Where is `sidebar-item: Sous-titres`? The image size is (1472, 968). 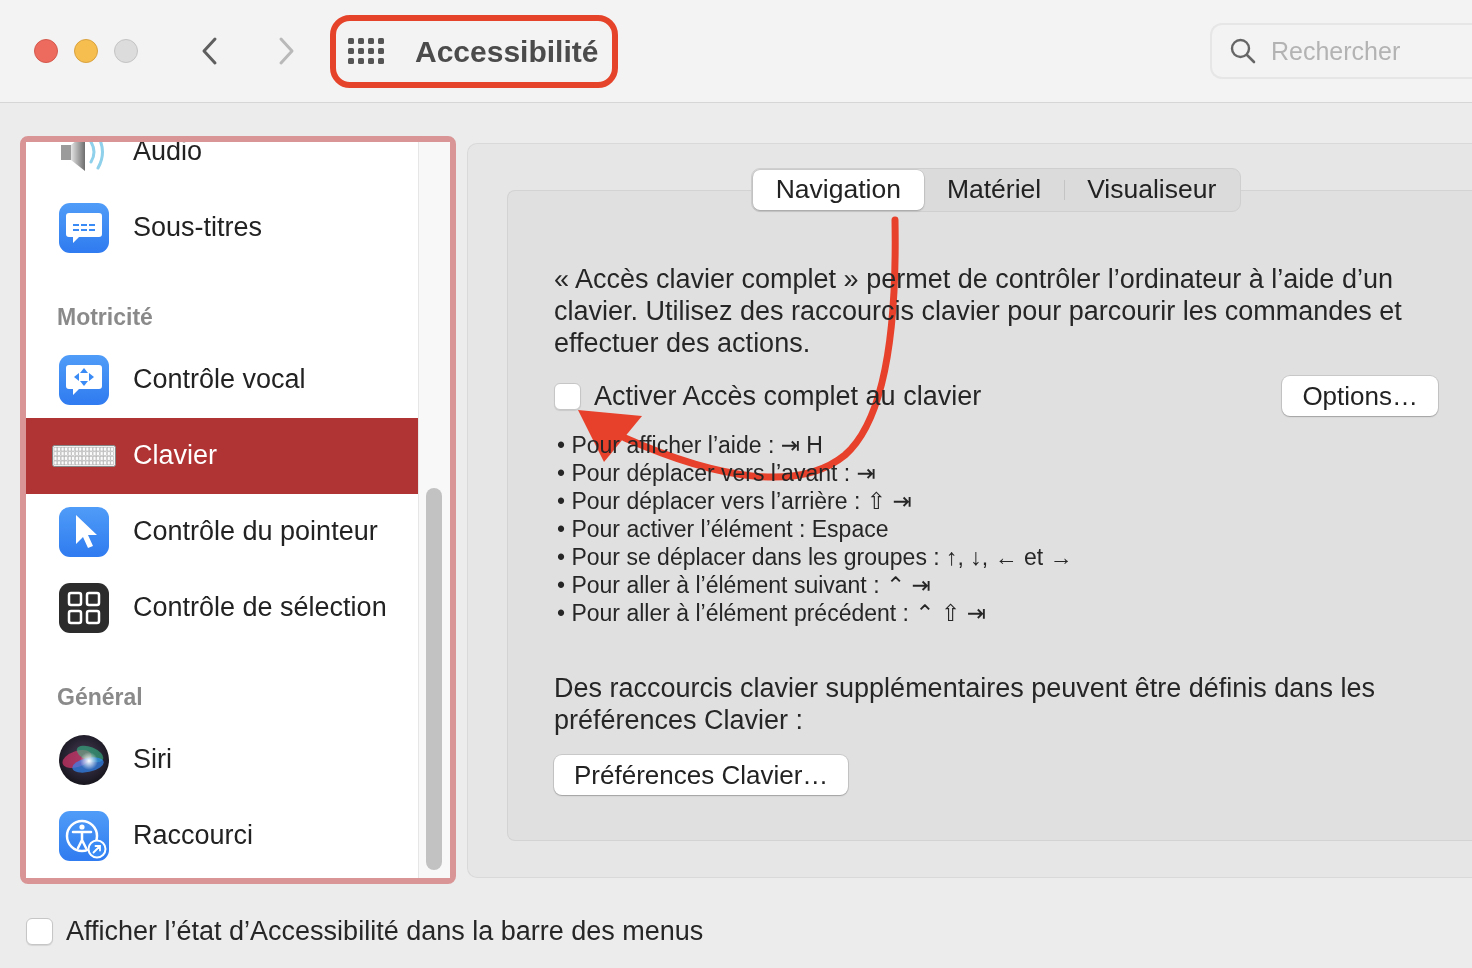 sidebar-item: Sous-titres is located at coordinates (222, 228).